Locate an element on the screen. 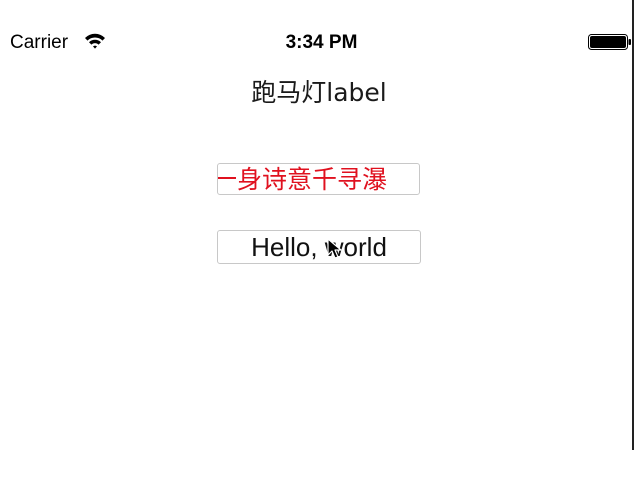 This screenshot has width=640, height=480. window-edge is located at coordinates (633, 225).